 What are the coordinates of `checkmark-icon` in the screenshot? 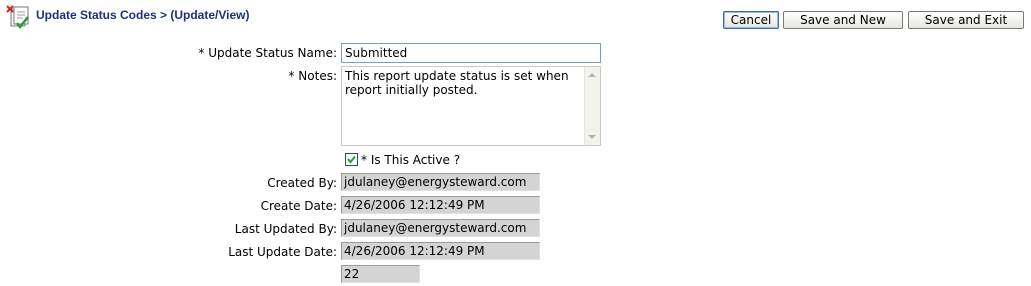 It's located at (351, 159).